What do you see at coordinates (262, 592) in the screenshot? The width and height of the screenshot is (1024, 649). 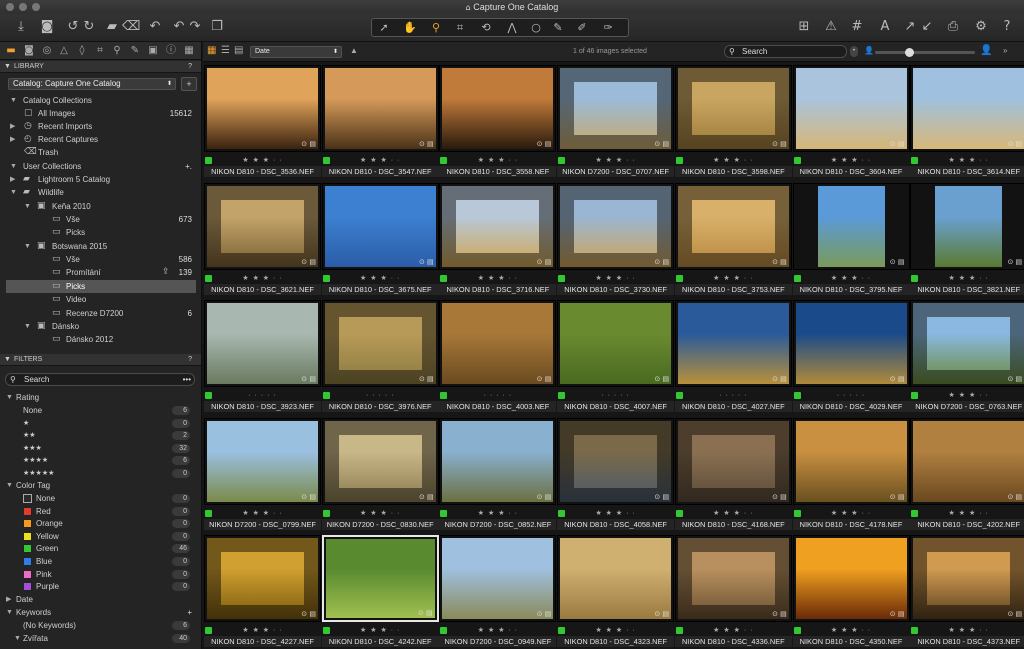 I see `thumbnail: ⊙ ▤ ★ ★ ★ · · NIKON D810 - DSC_4227.NEF` at bounding box center [262, 592].